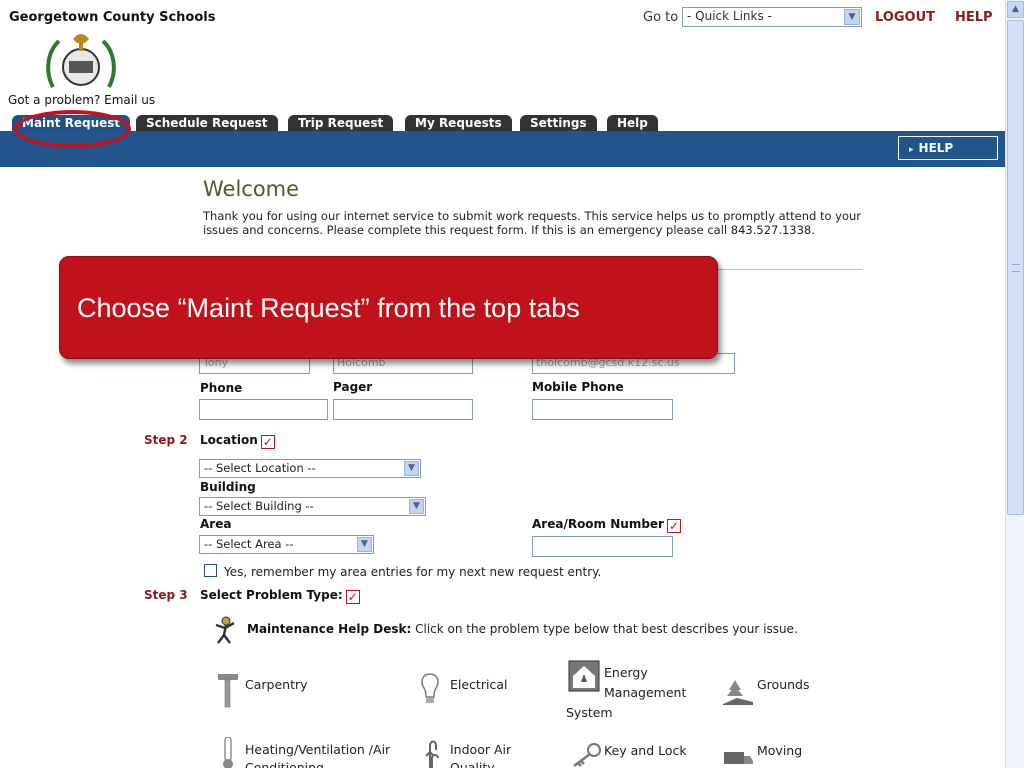 Image resolution: width=1024 pixels, height=768 pixels. What do you see at coordinates (472, 763) in the screenshot?
I see `problem-iaq-2: Quality` at bounding box center [472, 763].